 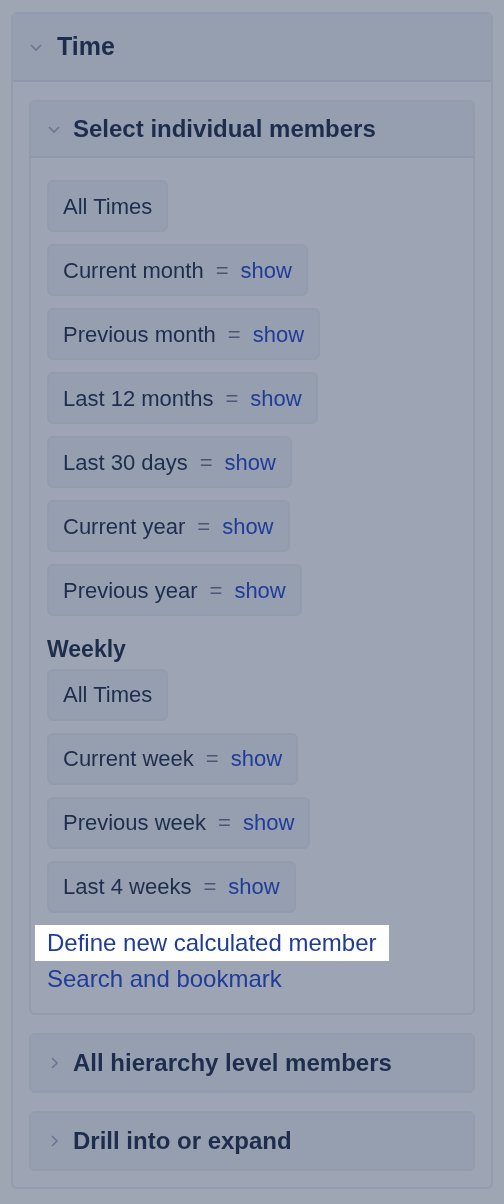 I want to click on member-chip: Previous month = show, so click(x=184, y=334).